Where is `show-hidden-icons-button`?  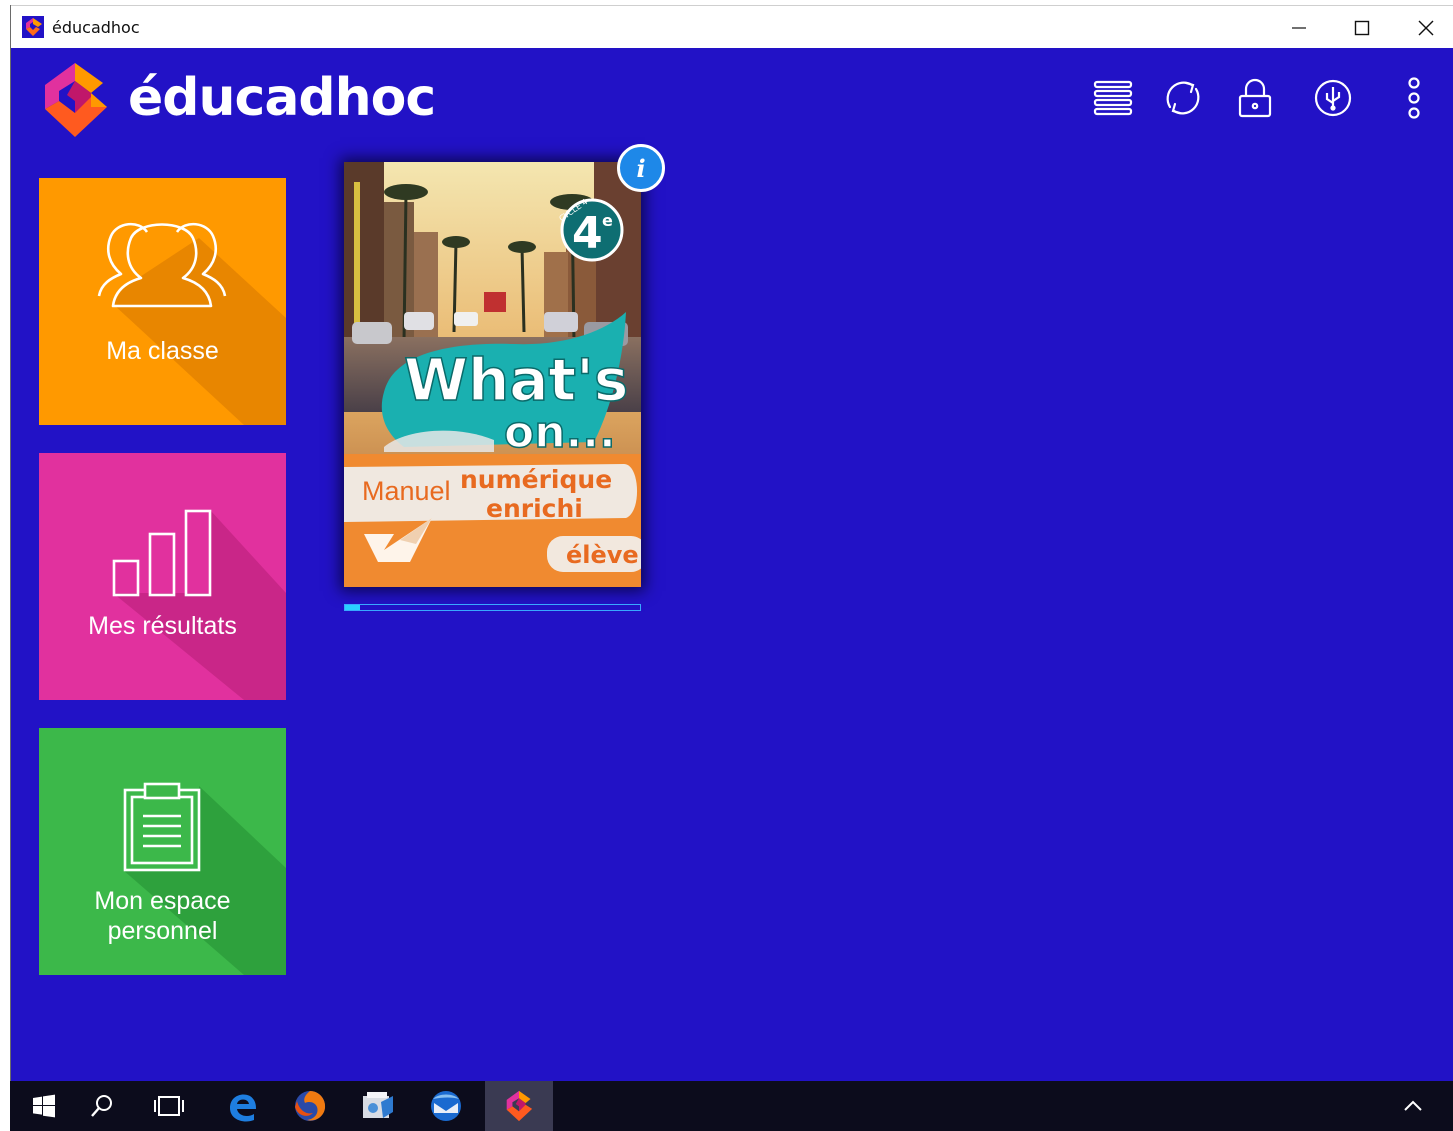 show-hidden-icons-button is located at coordinates (1413, 1106).